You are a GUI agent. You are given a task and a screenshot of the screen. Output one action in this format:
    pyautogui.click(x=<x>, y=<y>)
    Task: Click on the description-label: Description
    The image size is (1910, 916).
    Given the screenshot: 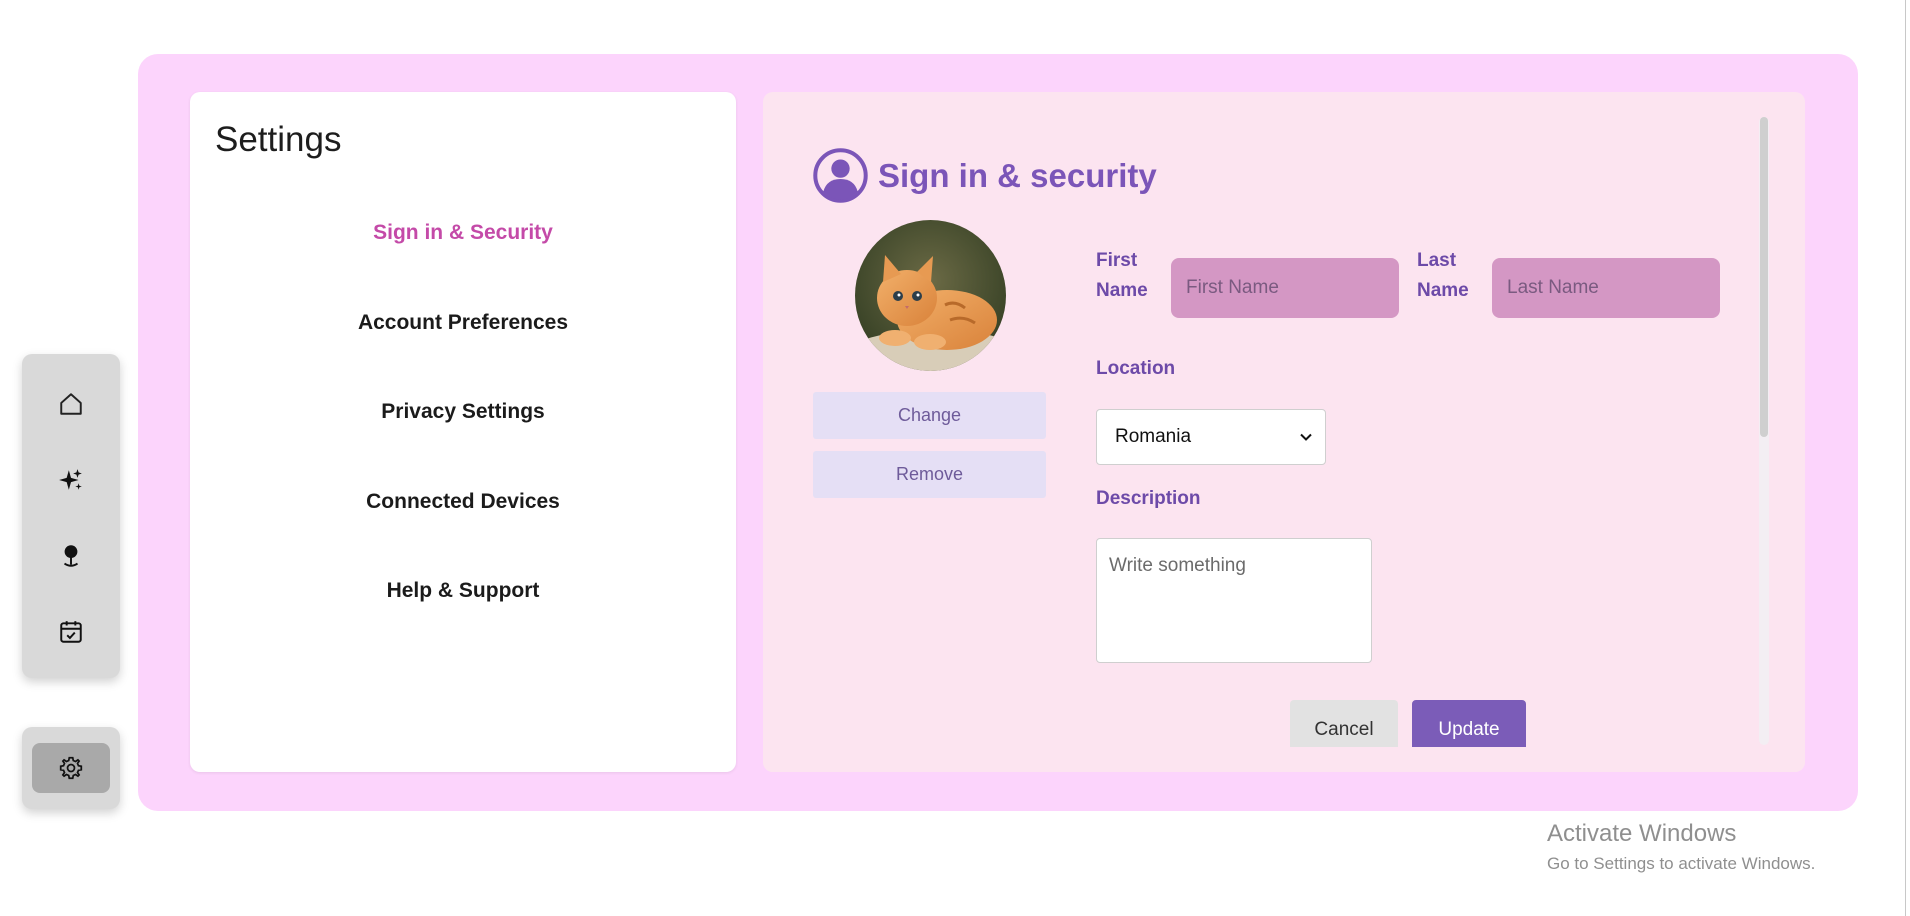 What is the action you would take?
    pyautogui.click(x=1148, y=498)
    